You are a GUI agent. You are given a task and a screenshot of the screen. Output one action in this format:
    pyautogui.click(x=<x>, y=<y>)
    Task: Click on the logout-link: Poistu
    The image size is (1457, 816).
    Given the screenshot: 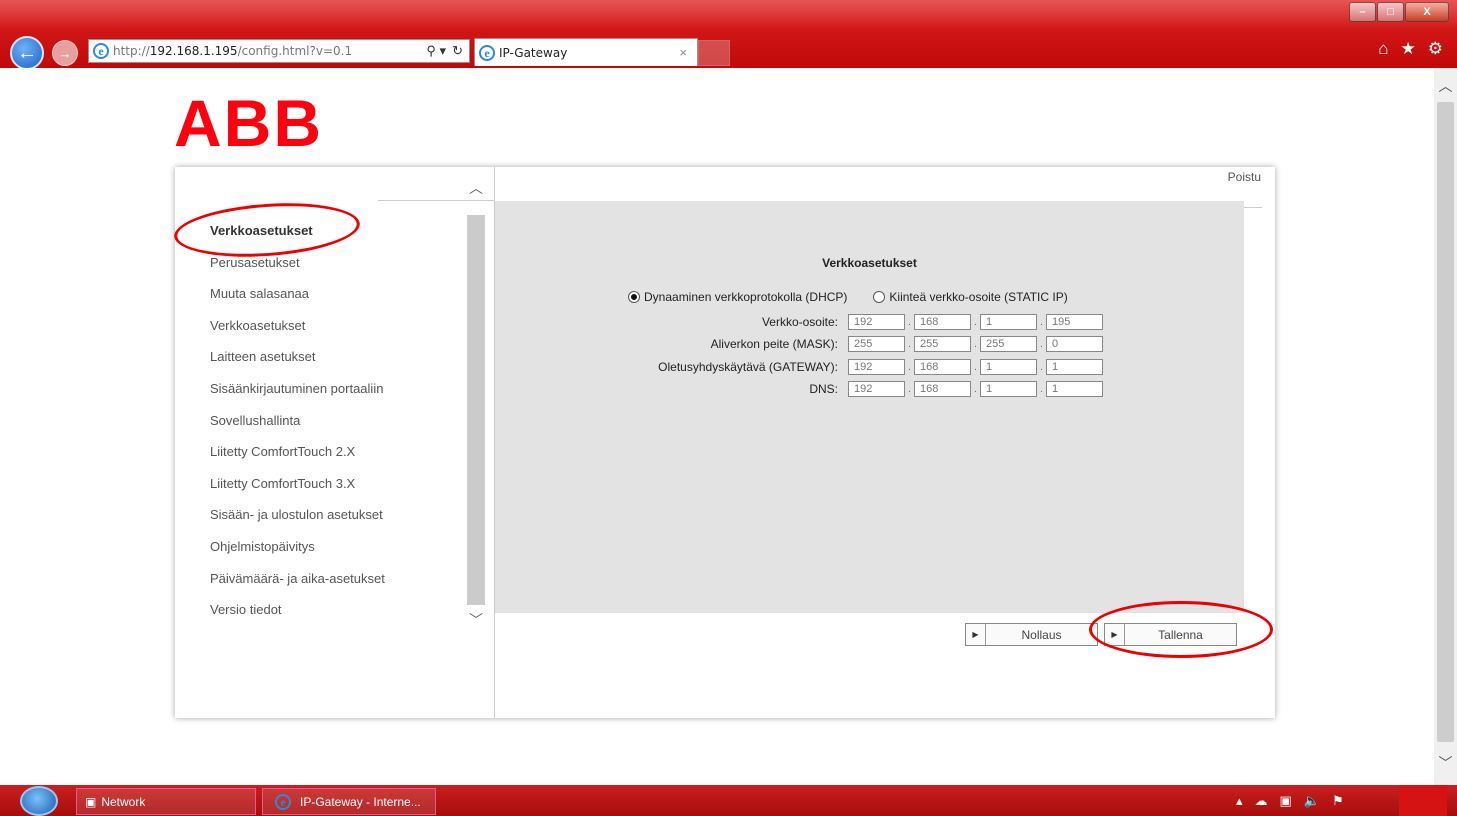 What is the action you would take?
    pyautogui.click(x=1244, y=177)
    